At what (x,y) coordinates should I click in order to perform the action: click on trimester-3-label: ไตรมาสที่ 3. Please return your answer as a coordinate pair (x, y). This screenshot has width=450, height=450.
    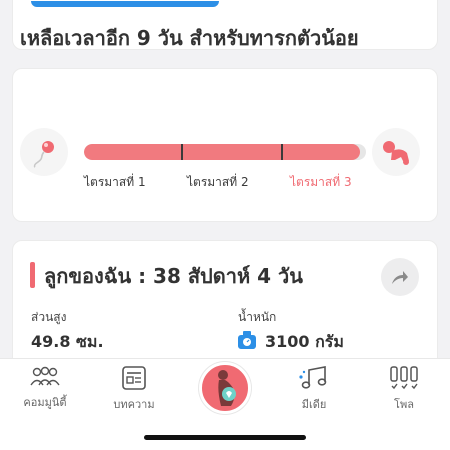
    Looking at the image, I should click on (321, 182).